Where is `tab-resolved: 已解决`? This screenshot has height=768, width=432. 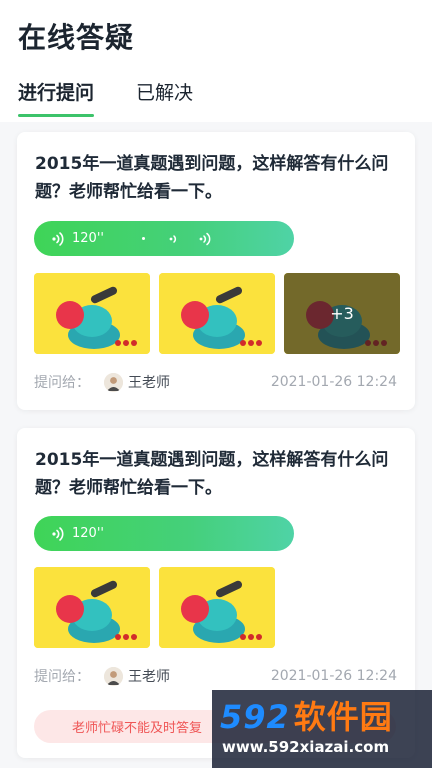 tab-resolved: 已解决 is located at coordinates (164, 97).